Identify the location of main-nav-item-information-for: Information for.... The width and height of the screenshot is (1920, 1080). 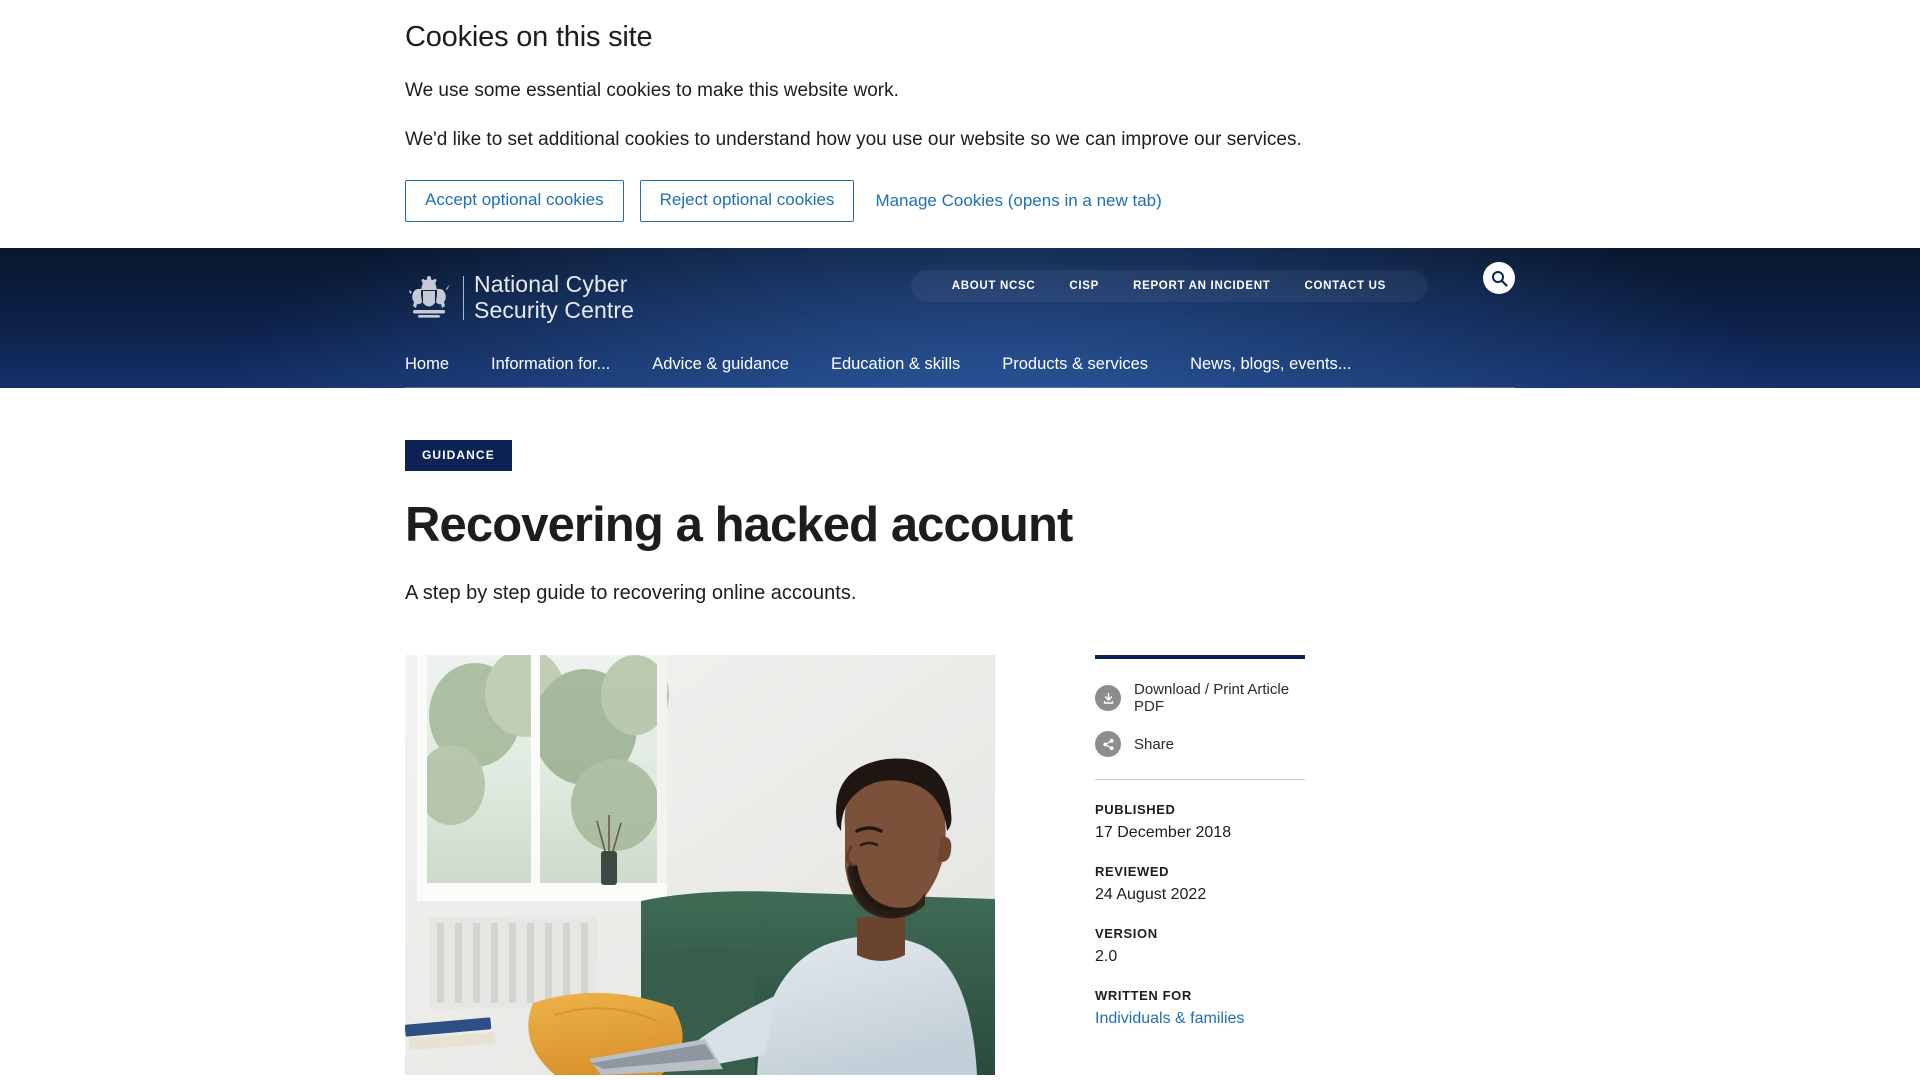
(550, 364).